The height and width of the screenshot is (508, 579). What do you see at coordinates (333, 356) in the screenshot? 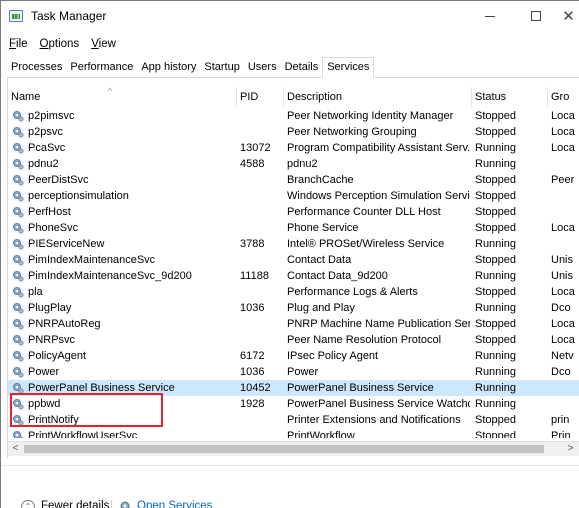
I see `service-description: IPsec Policy Agent` at bounding box center [333, 356].